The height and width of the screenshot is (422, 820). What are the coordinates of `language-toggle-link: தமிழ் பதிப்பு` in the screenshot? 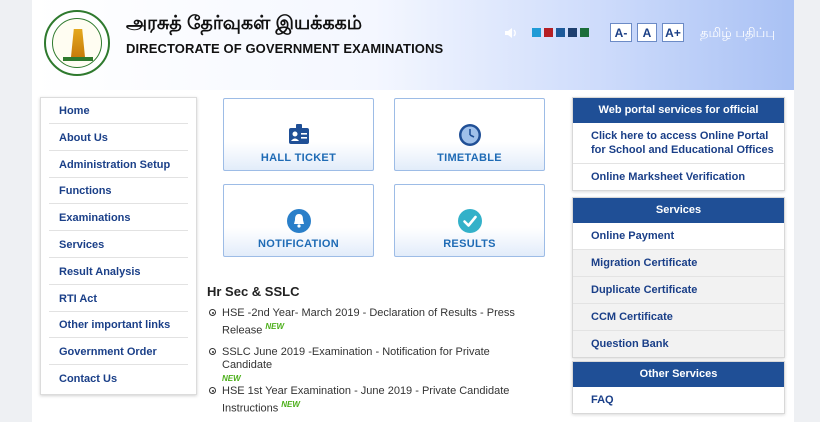 It's located at (737, 33).